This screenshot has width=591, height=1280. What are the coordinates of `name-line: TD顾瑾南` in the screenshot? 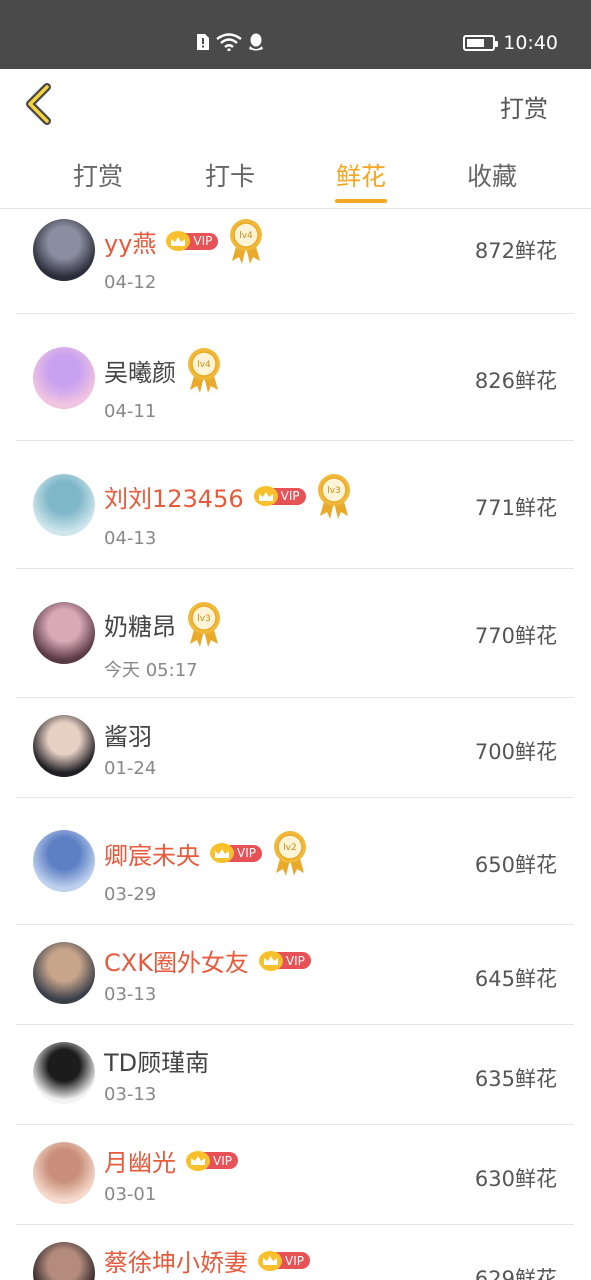 It's located at (156, 1060).